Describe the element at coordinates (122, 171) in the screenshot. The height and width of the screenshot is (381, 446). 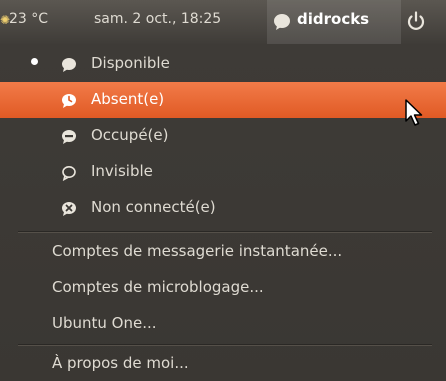
I see `menu-item-label: Invisible` at that location.